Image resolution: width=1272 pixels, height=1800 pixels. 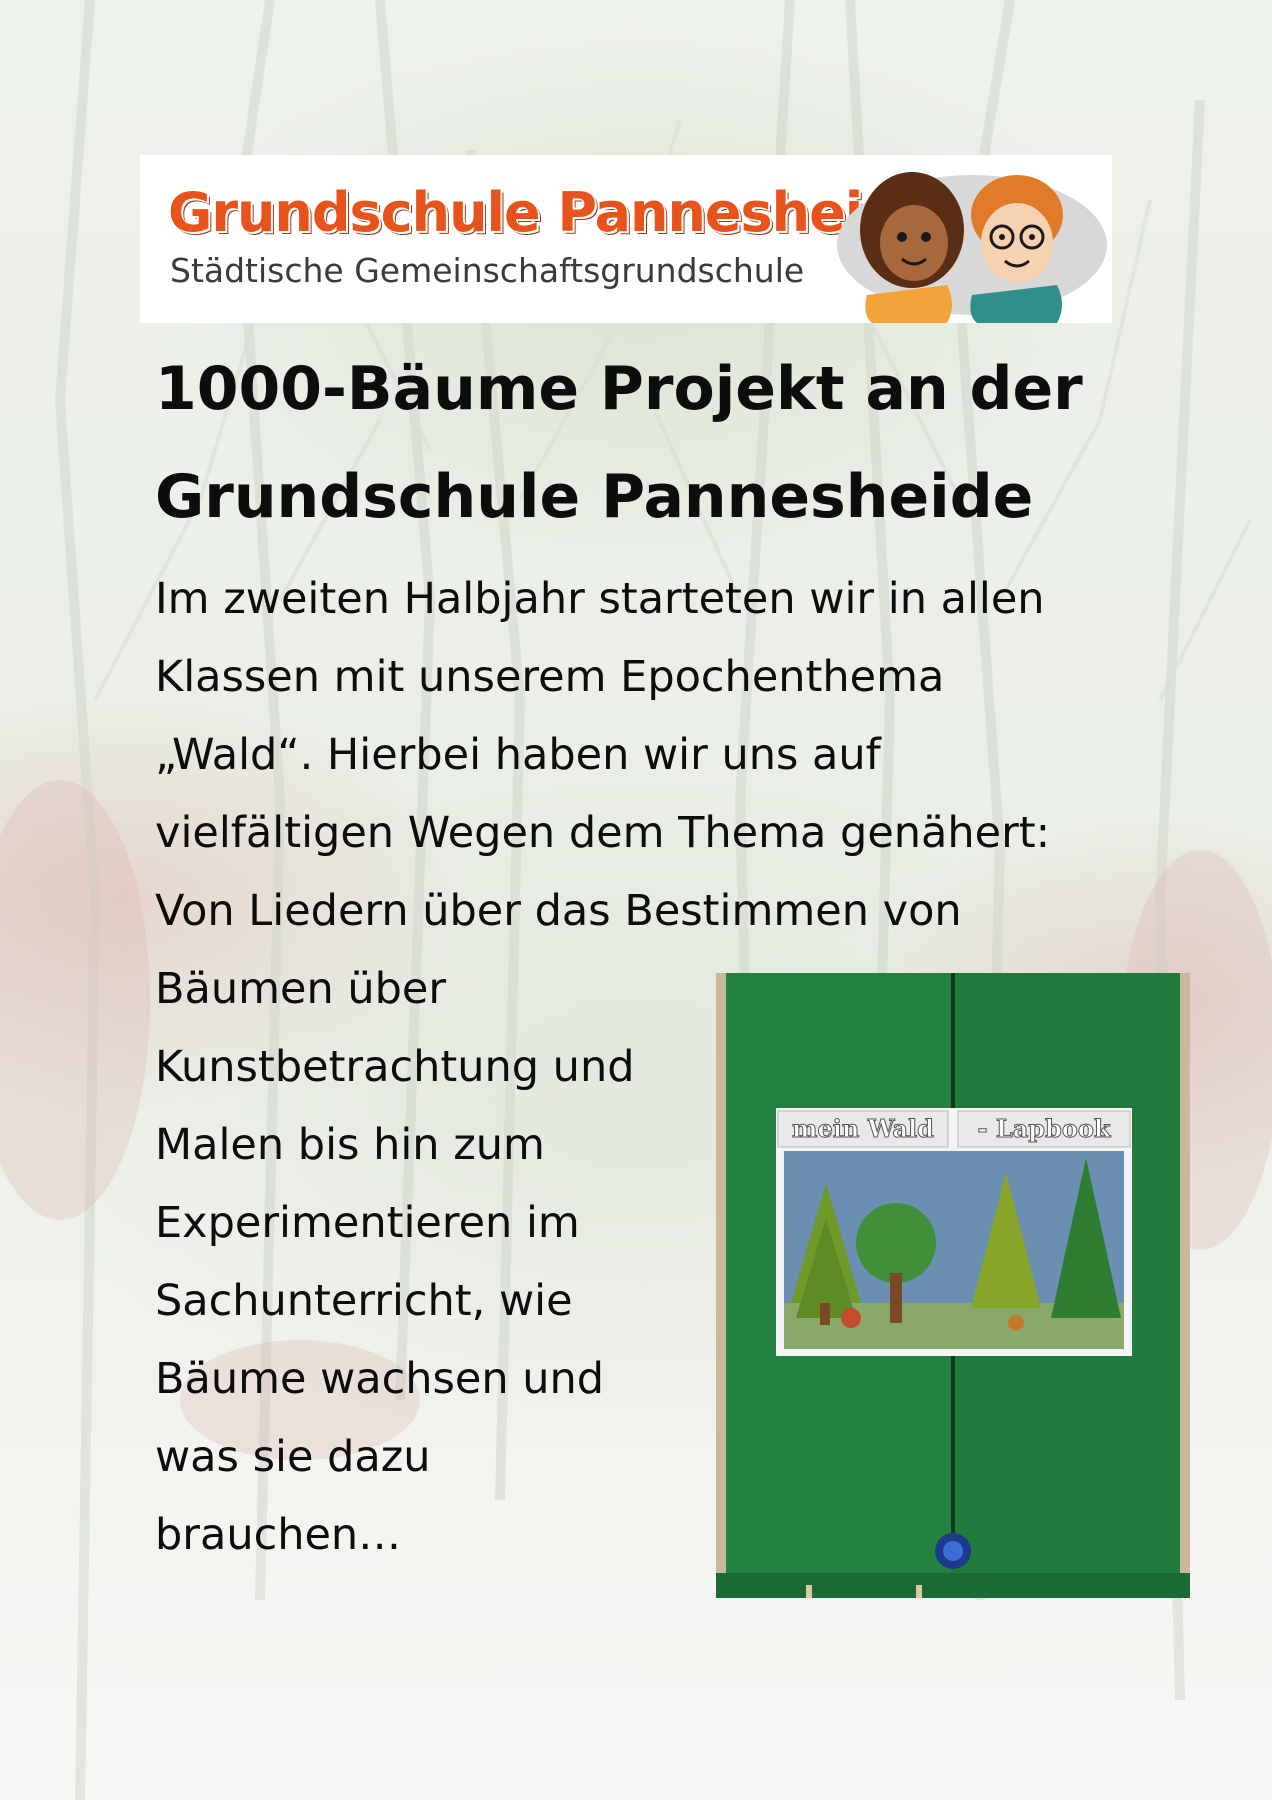 I want to click on paragraph-line: Kunstbetrachtung und, so click(x=395, y=1067).